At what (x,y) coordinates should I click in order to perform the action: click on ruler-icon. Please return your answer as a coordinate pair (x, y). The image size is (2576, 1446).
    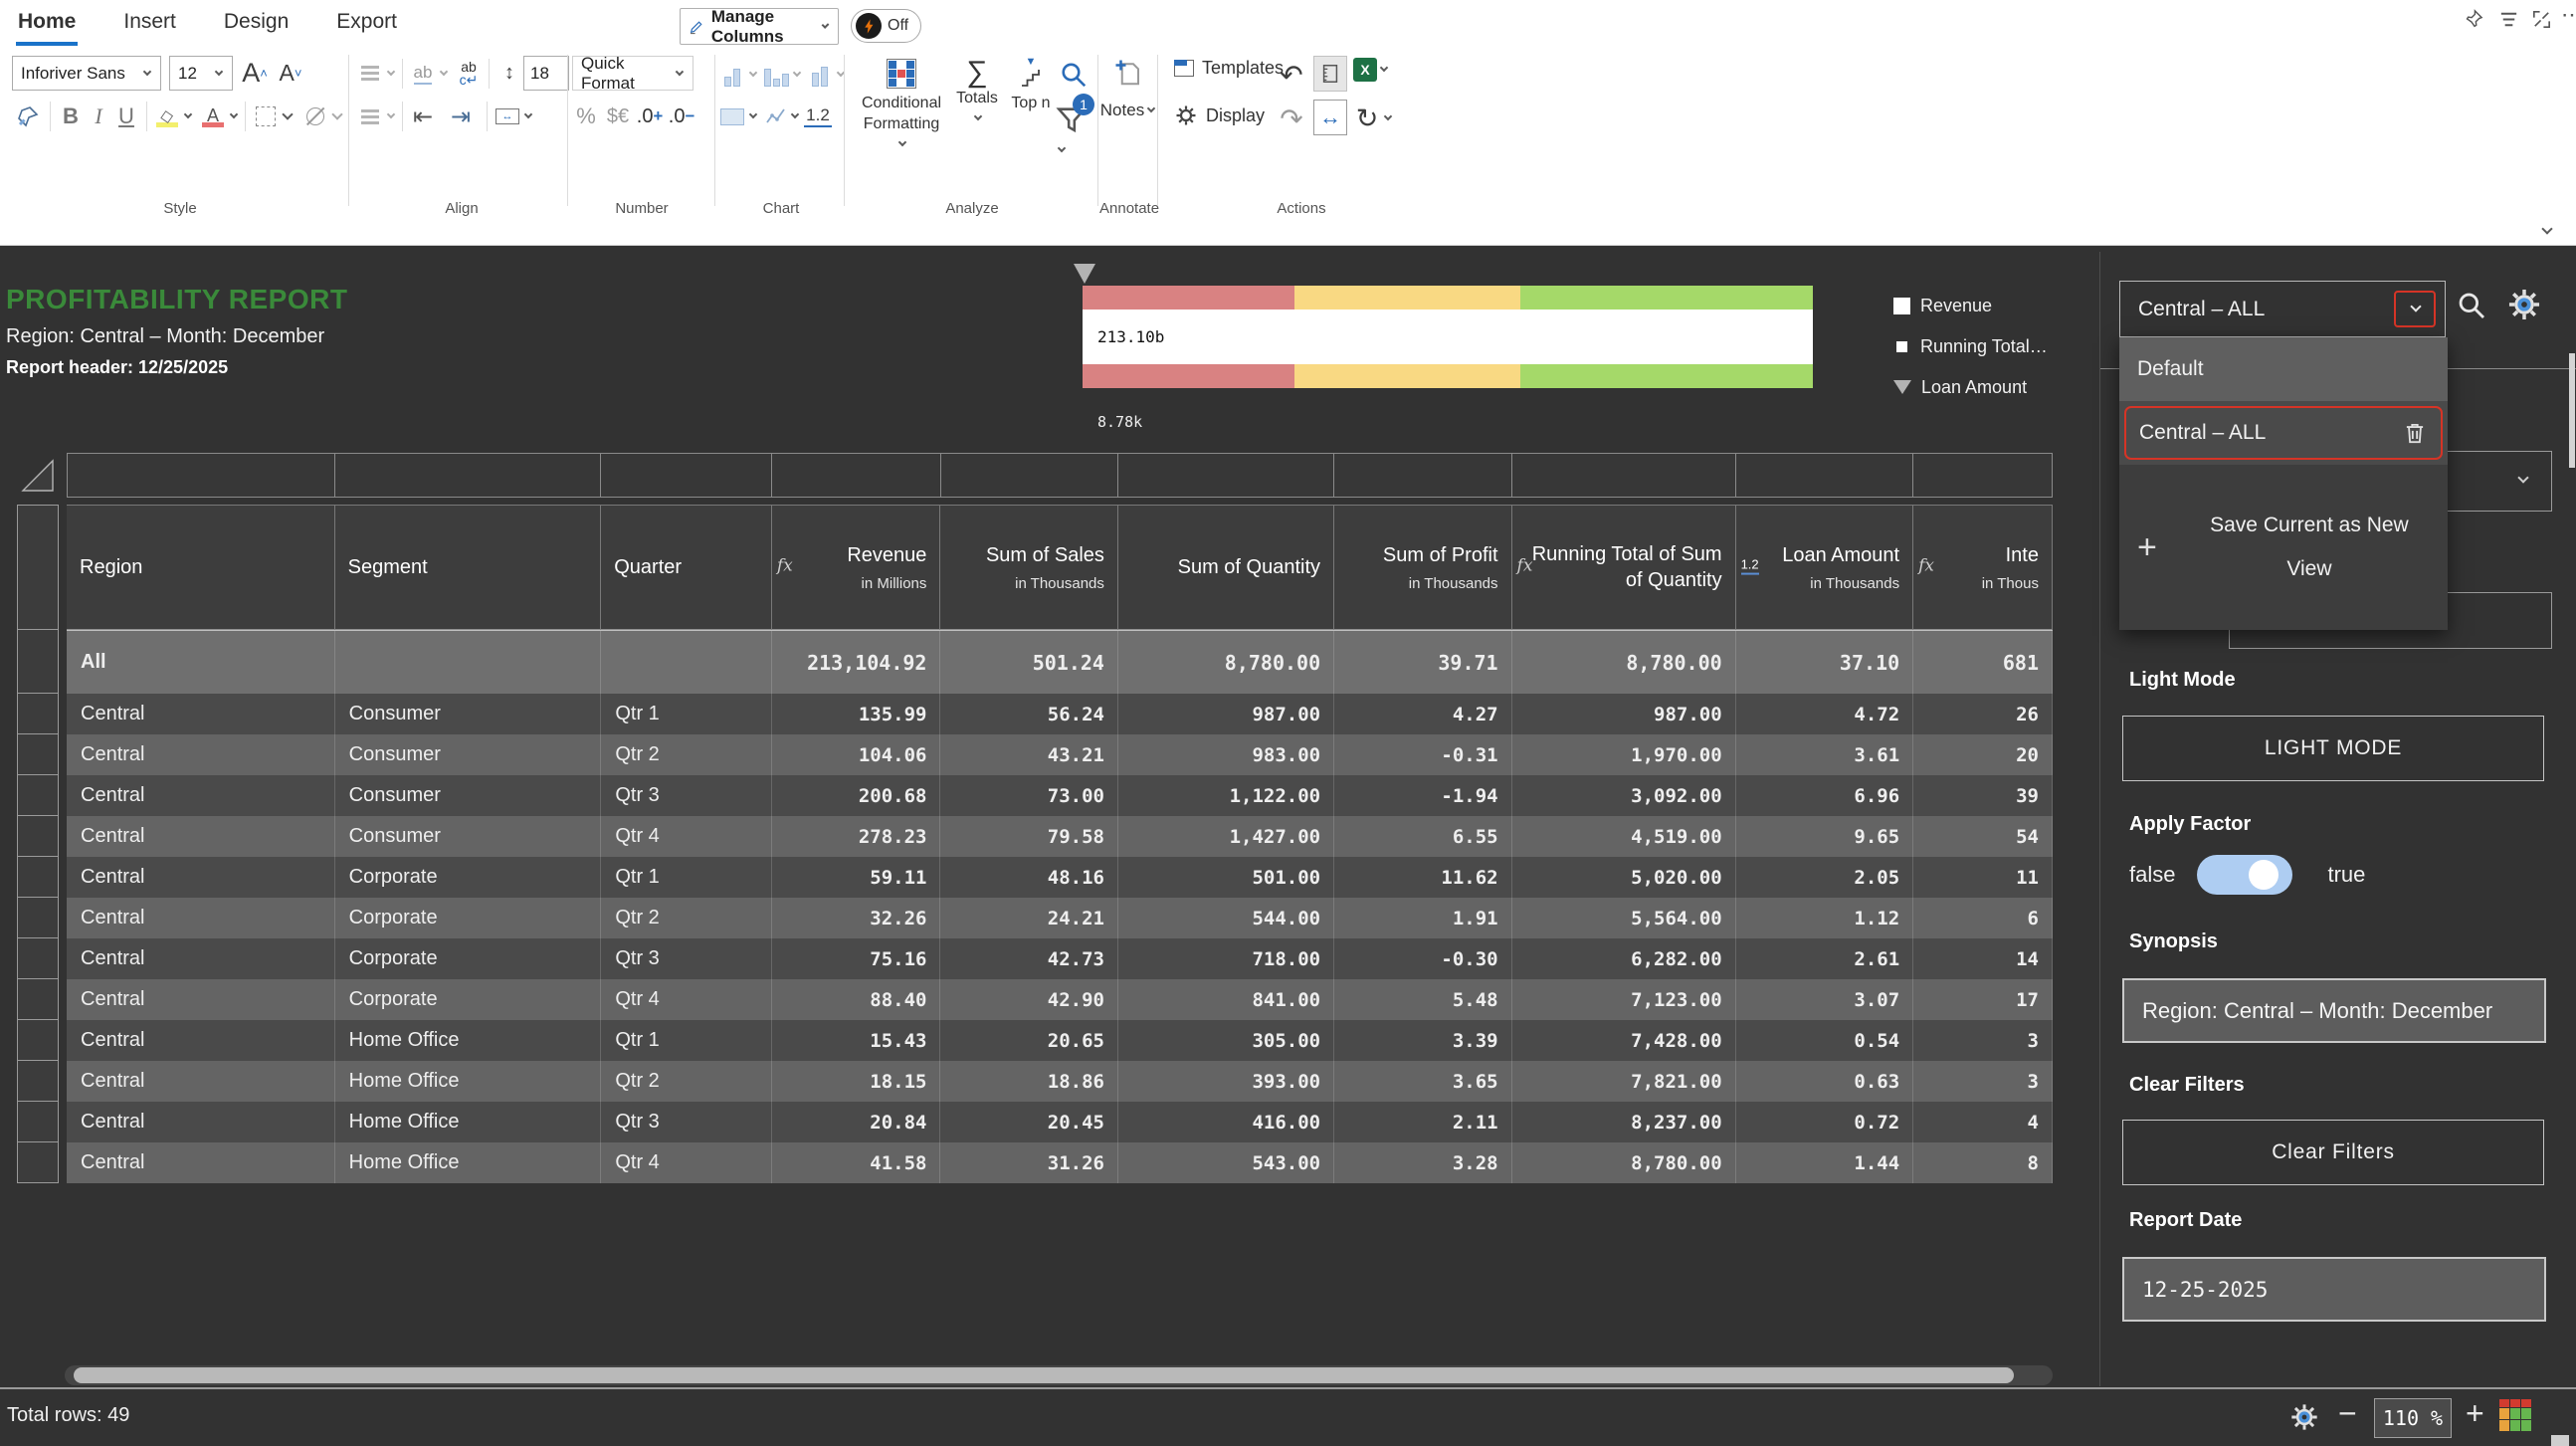
    Looking at the image, I should click on (1330, 74).